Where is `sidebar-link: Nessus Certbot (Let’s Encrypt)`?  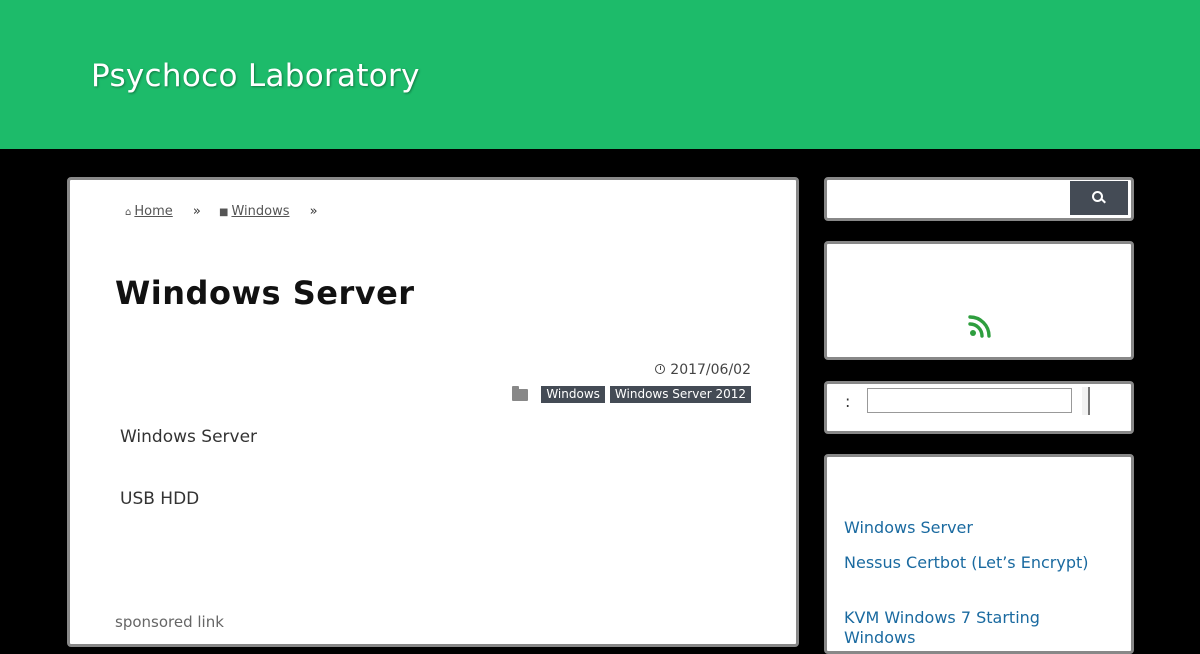 sidebar-link: Nessus Certbot (Let’s Encrypt) is located at coordinates (966, 562).